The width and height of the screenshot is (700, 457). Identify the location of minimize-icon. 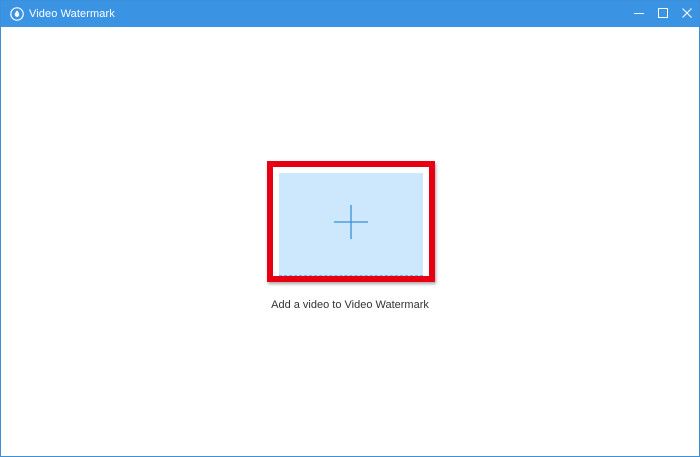
(639, 14).